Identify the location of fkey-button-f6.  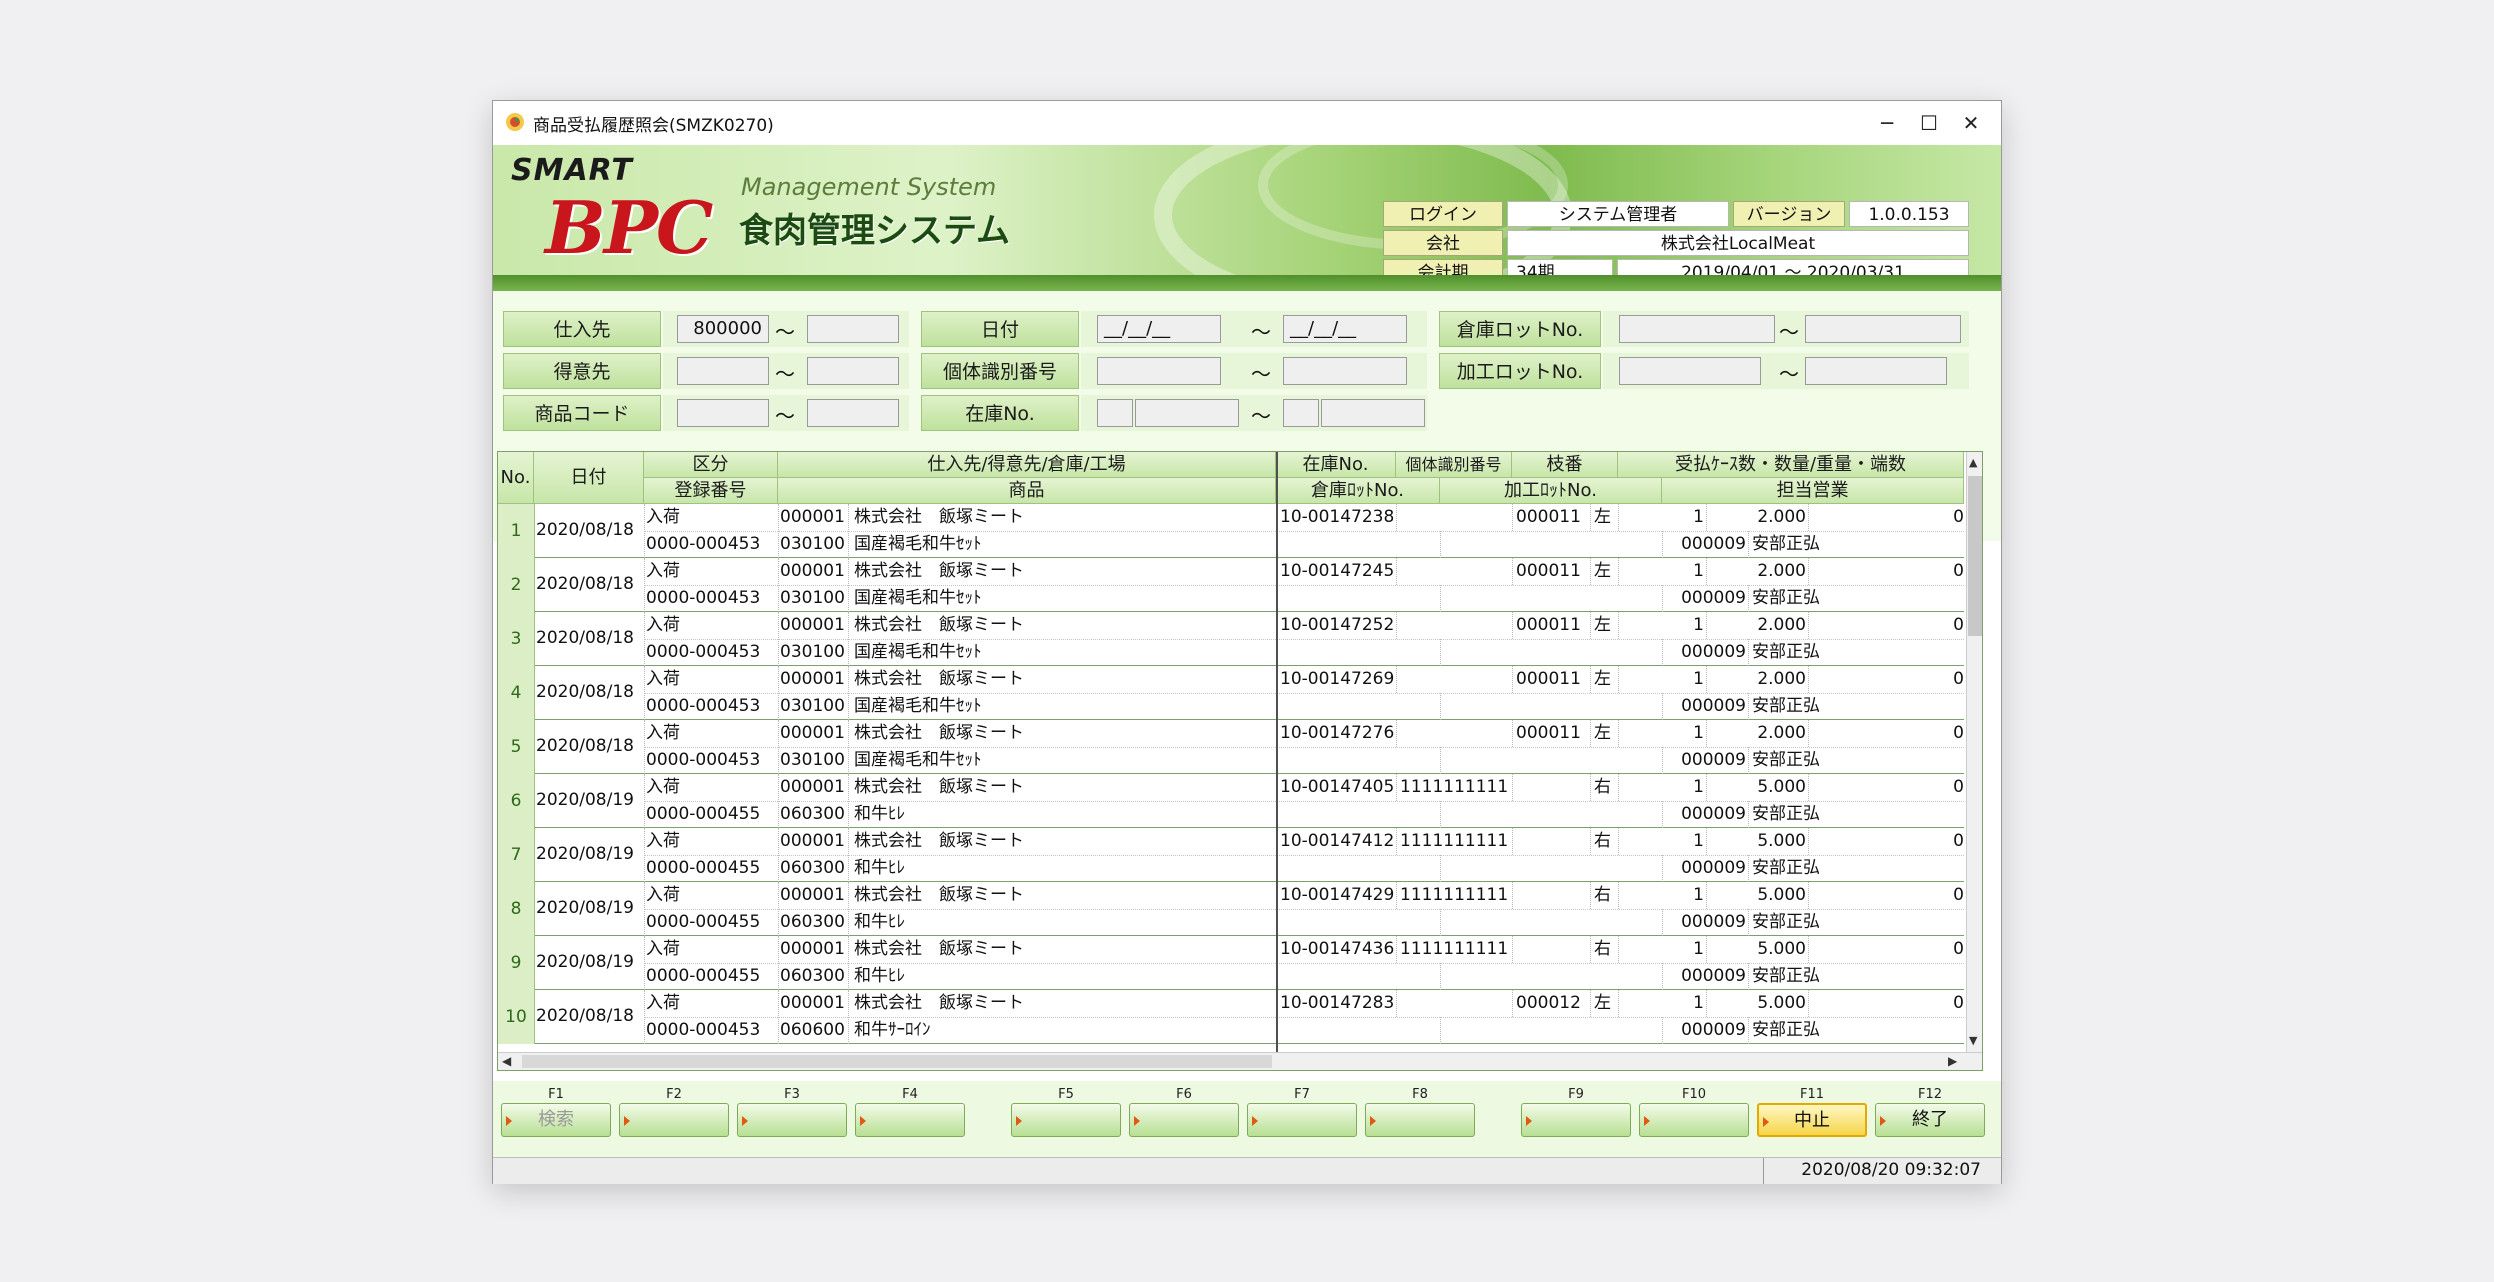
(1184, 1120).